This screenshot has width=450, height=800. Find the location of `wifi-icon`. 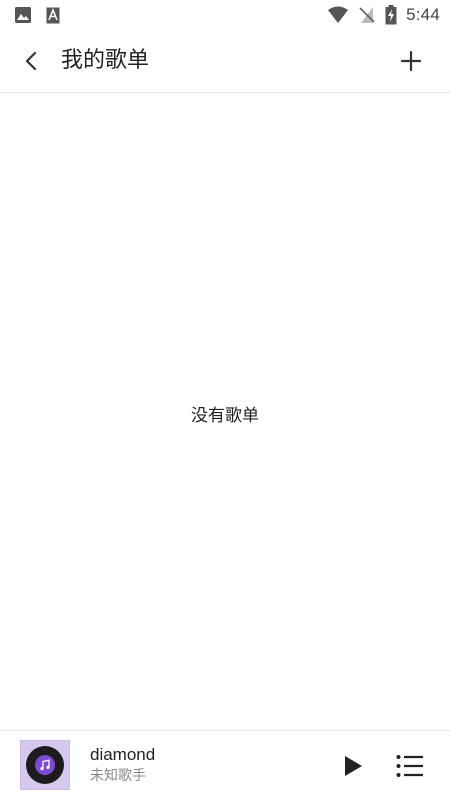

wifi-icon is located at coordinates (338, 15).